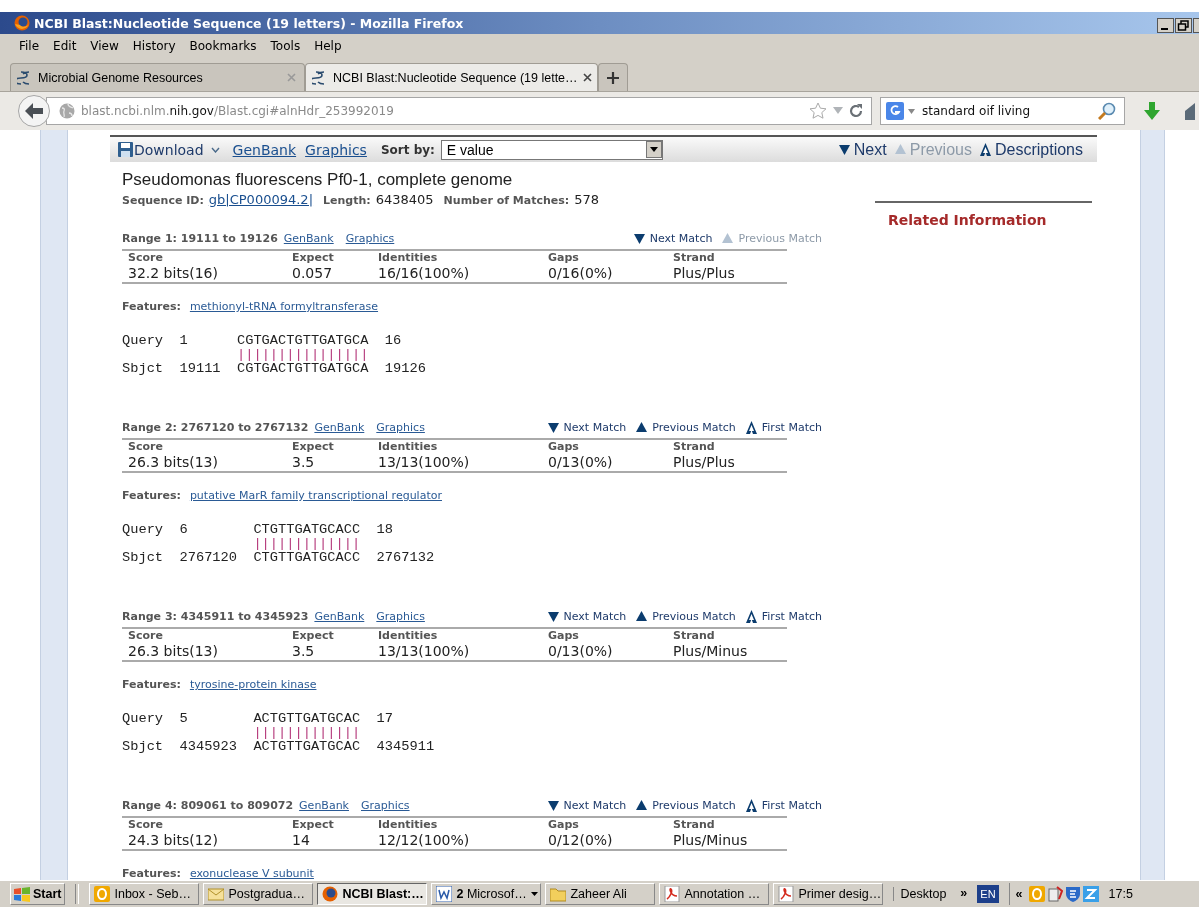 The width and height of the screenshot is (1199, 907). What do you see at coordinates (405, 369) in the screenshot?
I see `position-number: 19126` at bounding box center [405, 369].